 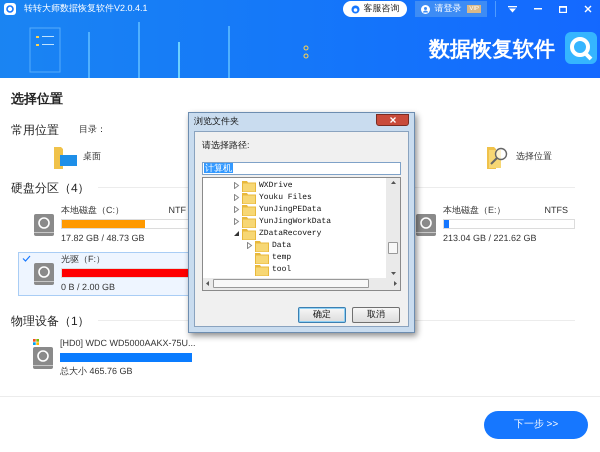 I want to click on dialog-button: 取消, so click(x=376, y=314).